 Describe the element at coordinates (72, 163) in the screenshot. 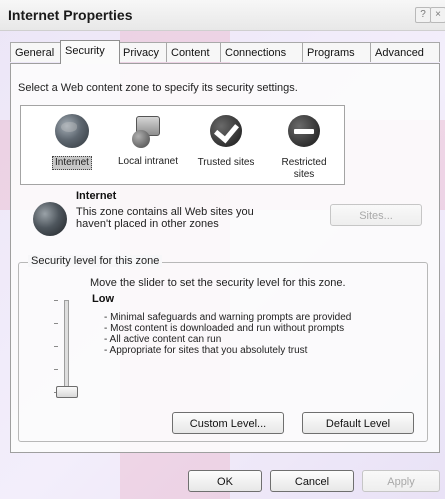

I see `zone-label: Internet` at that location.